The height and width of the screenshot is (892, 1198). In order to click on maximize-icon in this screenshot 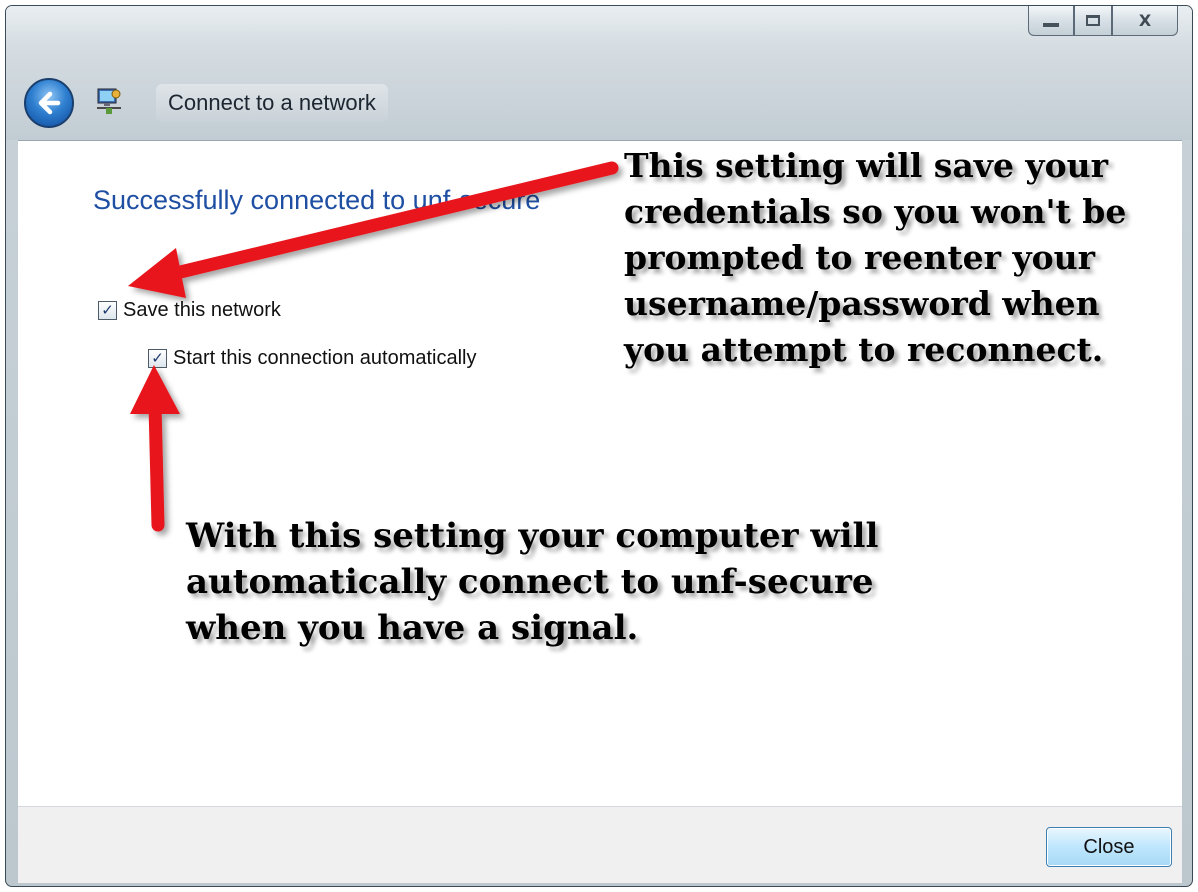, I will do `click(1093, 20)`.